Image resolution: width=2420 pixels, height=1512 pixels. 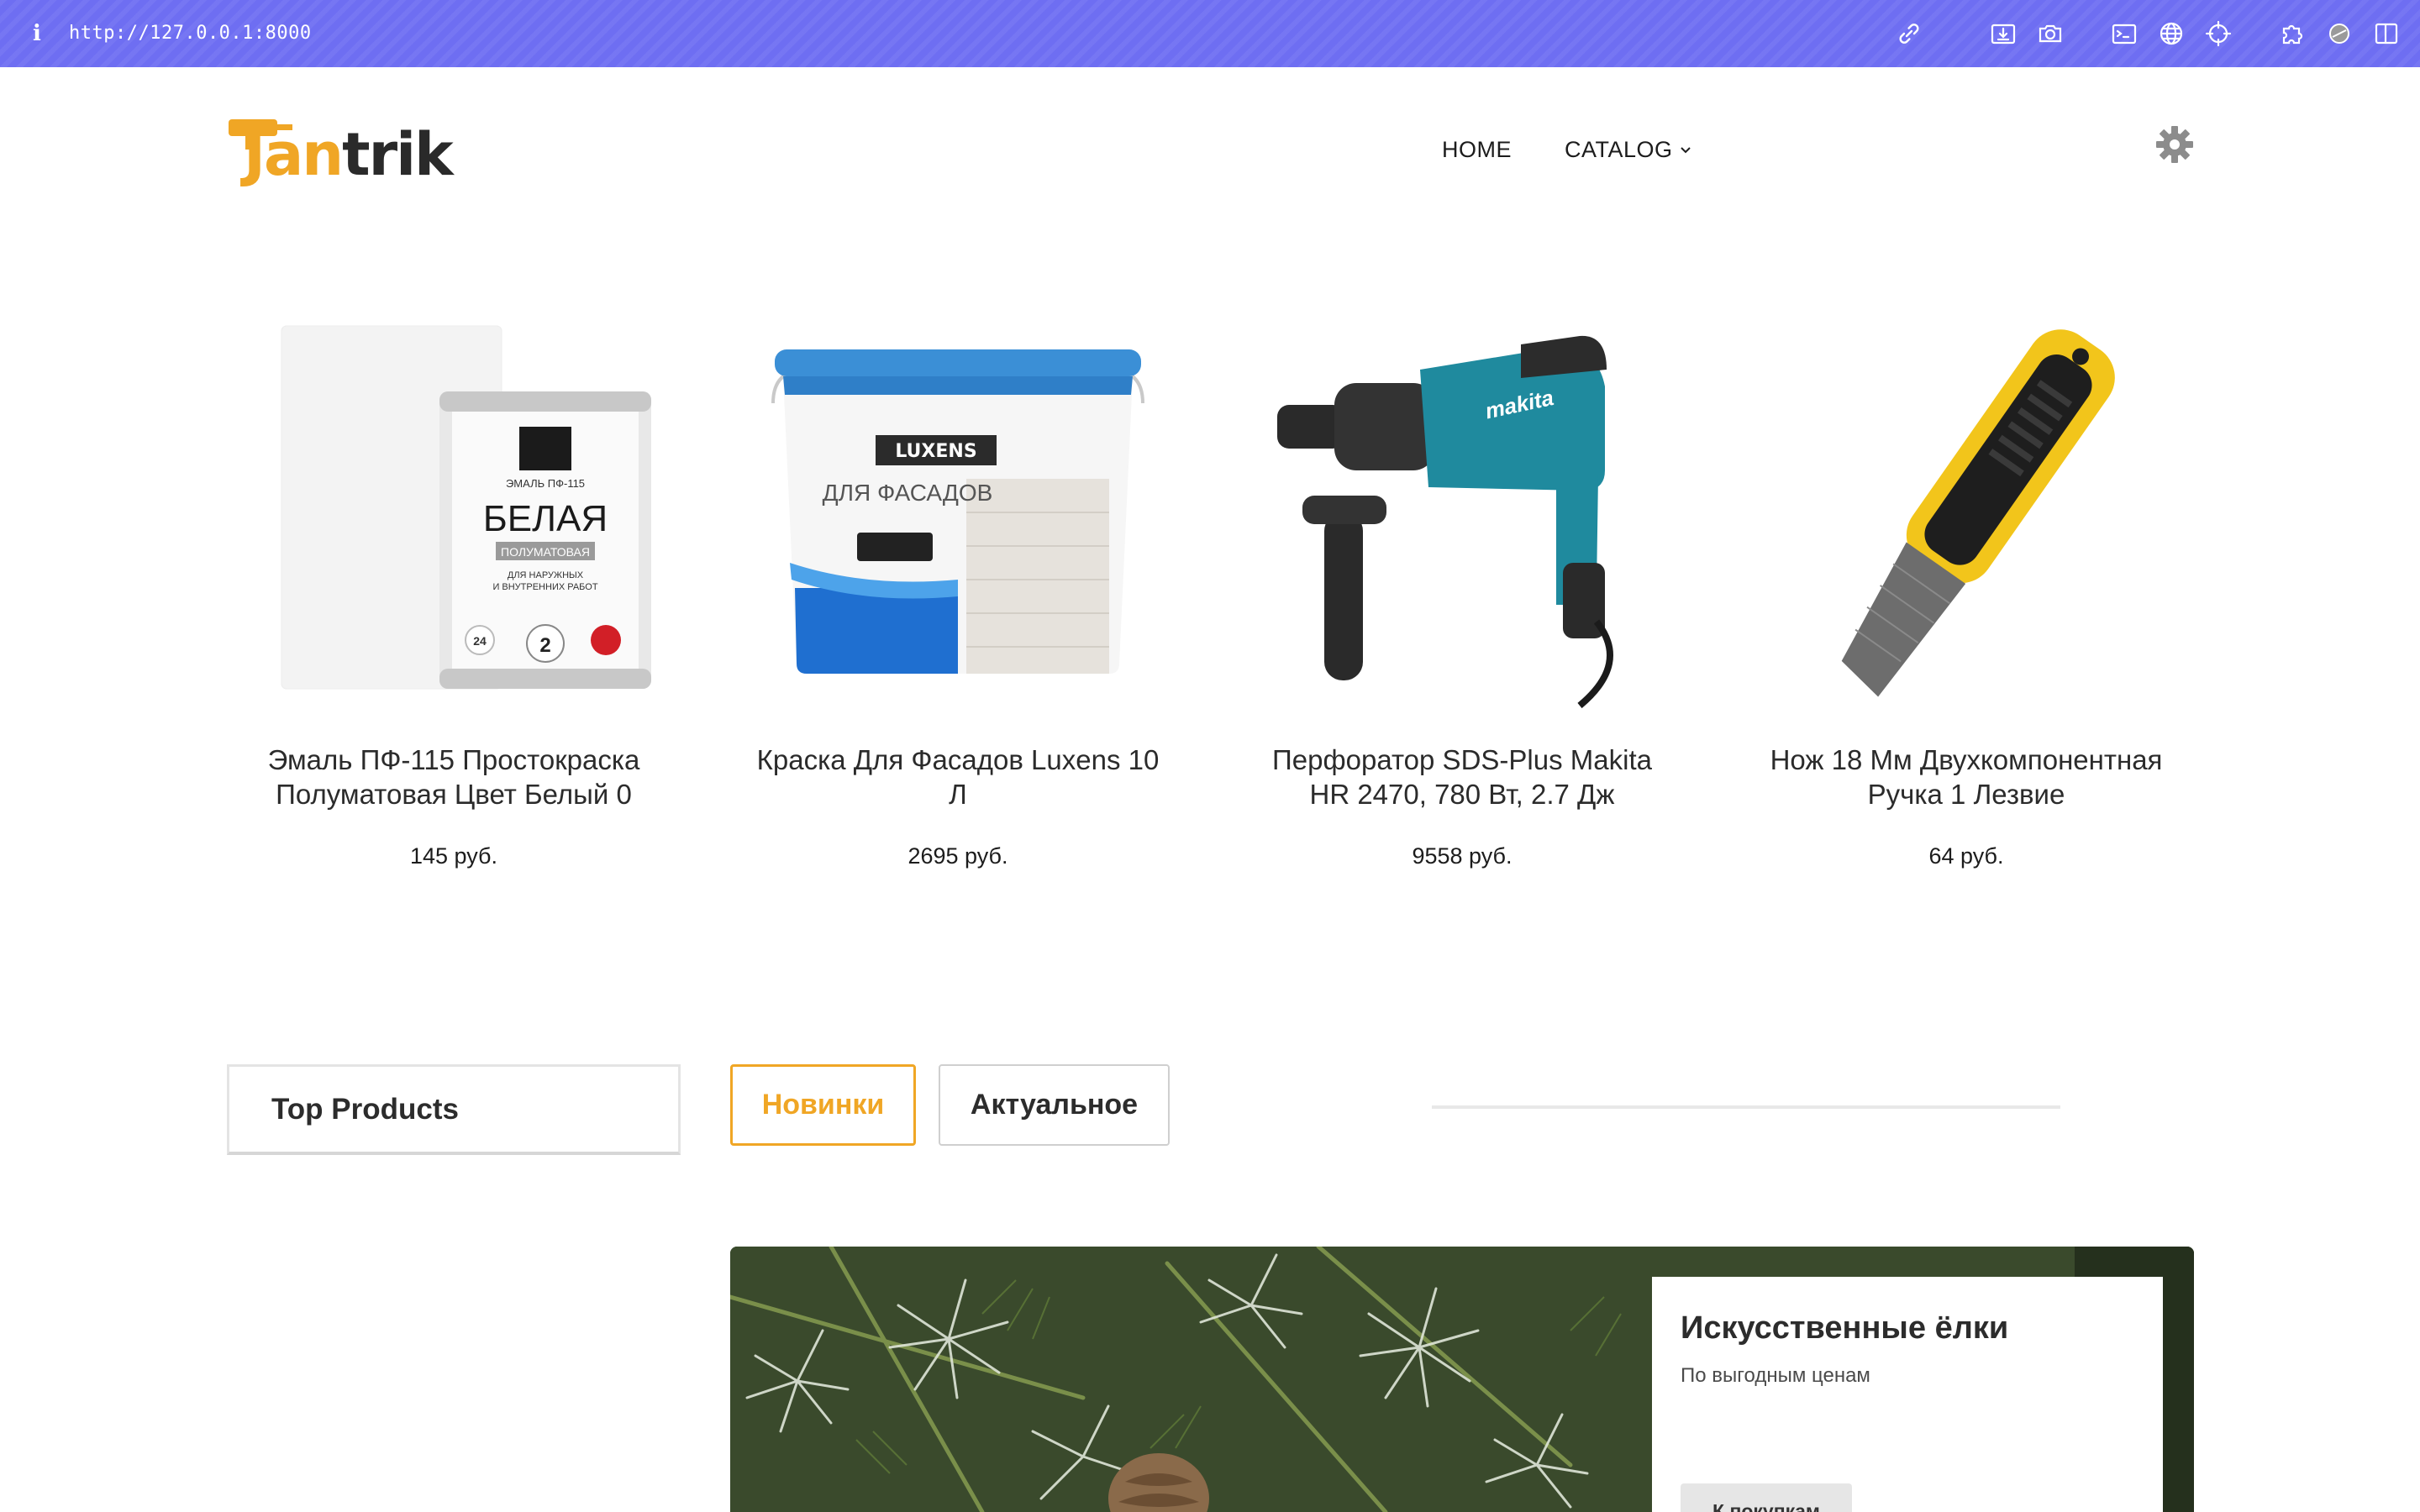 I want to click on sidebar-icon, so click(x=2387, y=33).